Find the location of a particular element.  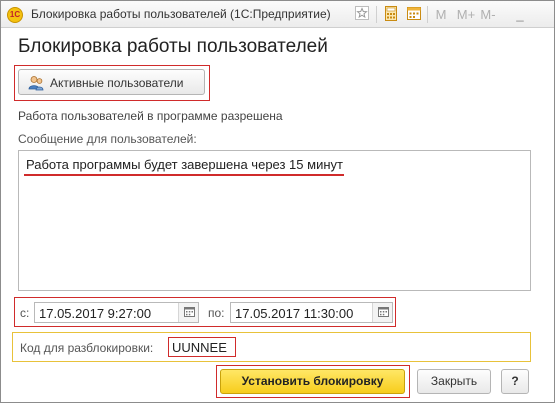

message-underline-annotation is located at coordinates (184, 175).